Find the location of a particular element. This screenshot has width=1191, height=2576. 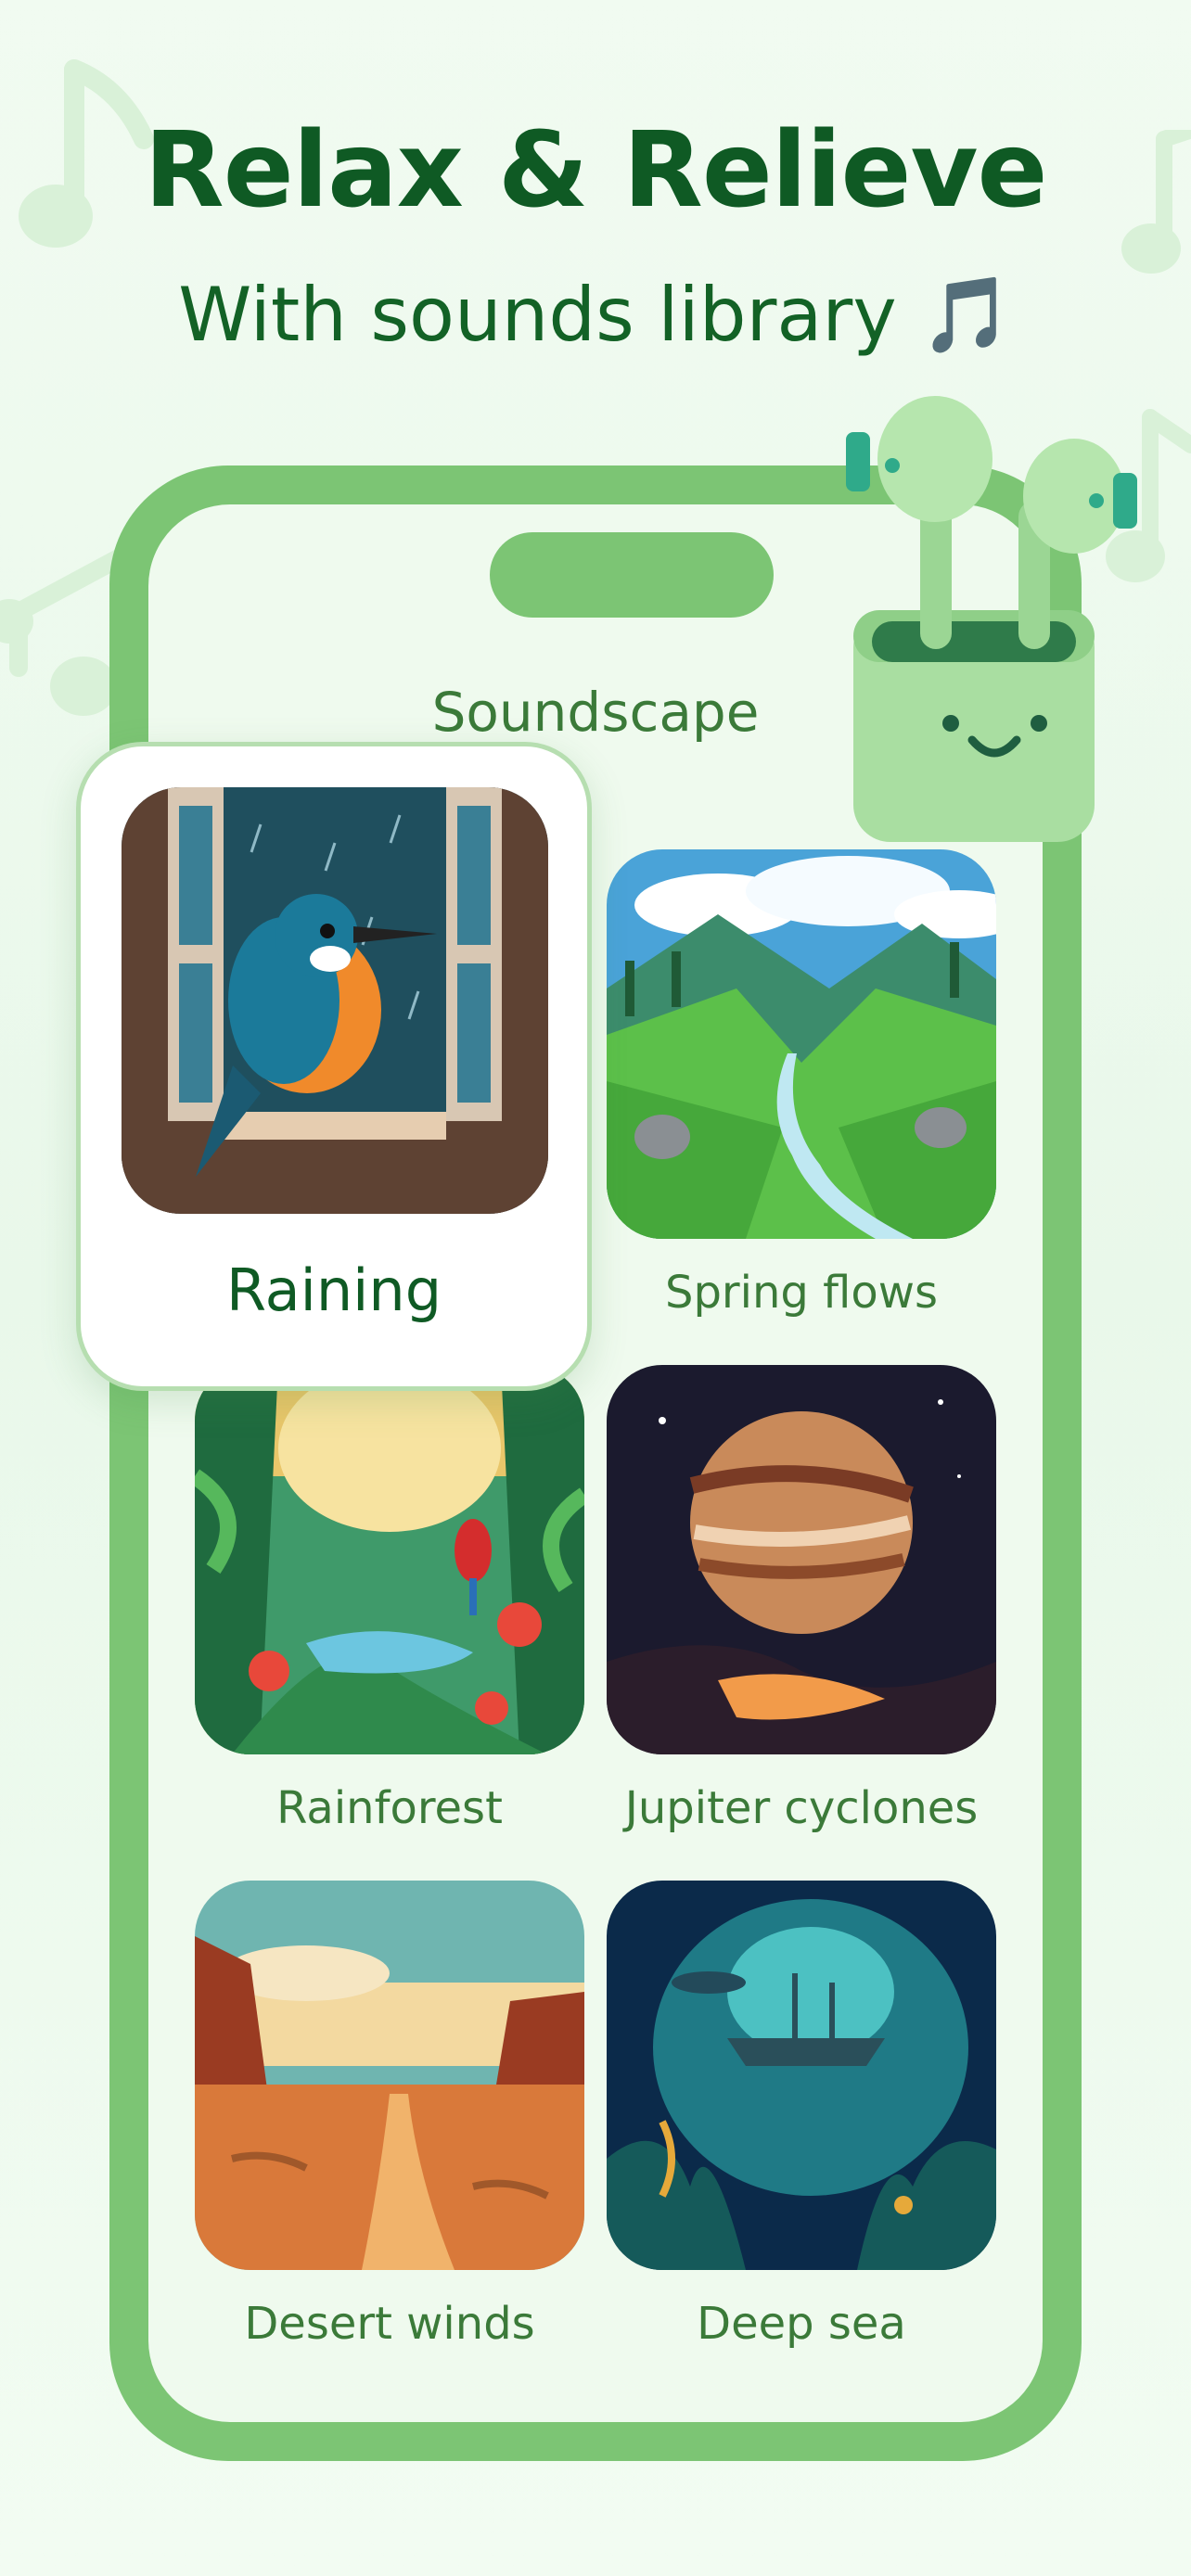

sound-card-desert-winds: Desert winds is located at coordinates (408, 2140).